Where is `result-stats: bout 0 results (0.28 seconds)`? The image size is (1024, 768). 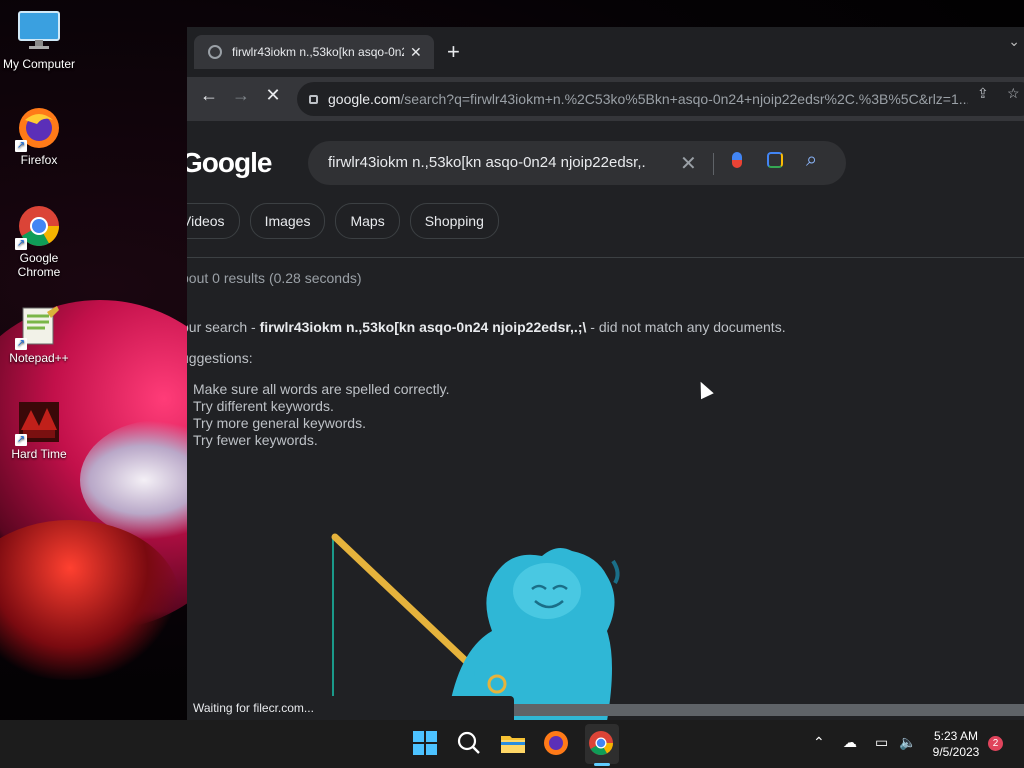 result-stats: bout 0 results (0.28 seconds) is located at coordinates (274, 278).